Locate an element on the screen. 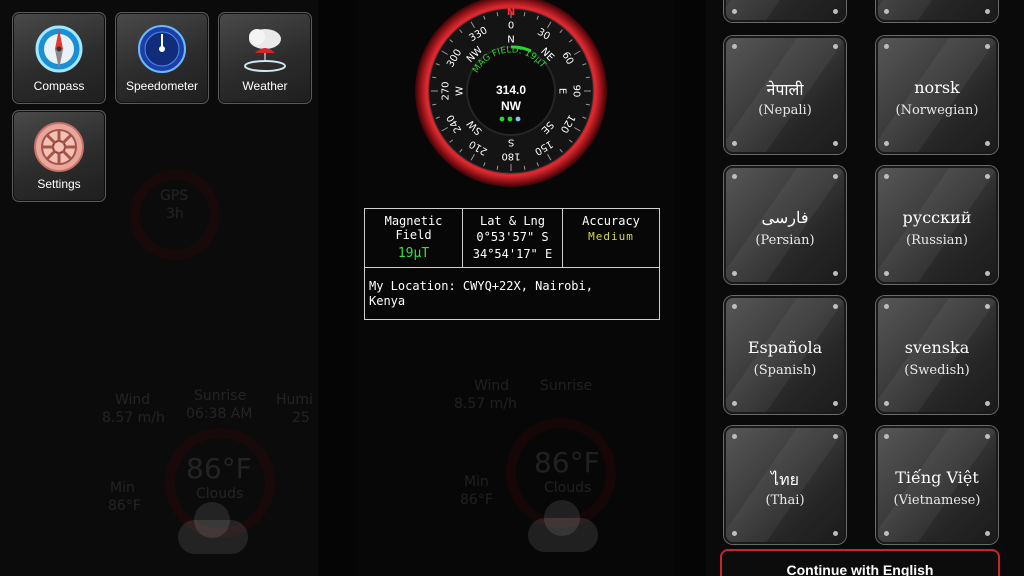 This screenshot has width=1024, height=576. app-label-settings: Settings is located at coordinates (59, 184).